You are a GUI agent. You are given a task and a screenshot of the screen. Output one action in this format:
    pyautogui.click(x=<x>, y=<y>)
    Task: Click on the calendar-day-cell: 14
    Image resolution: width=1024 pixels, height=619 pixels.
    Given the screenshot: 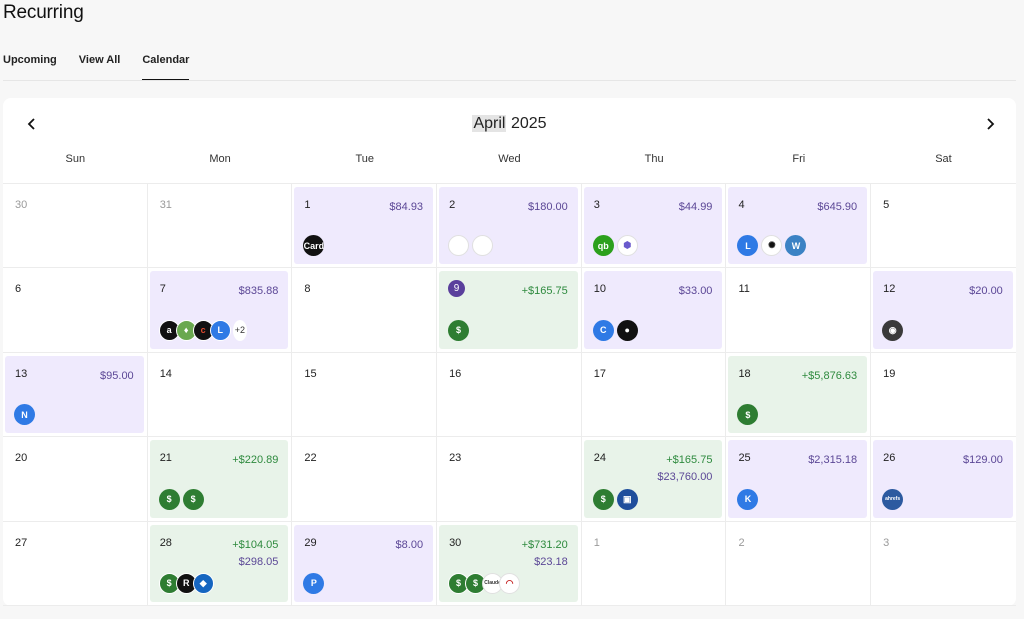 What is the action you would take?
    pyautogui.click(x=220, y=395)
    